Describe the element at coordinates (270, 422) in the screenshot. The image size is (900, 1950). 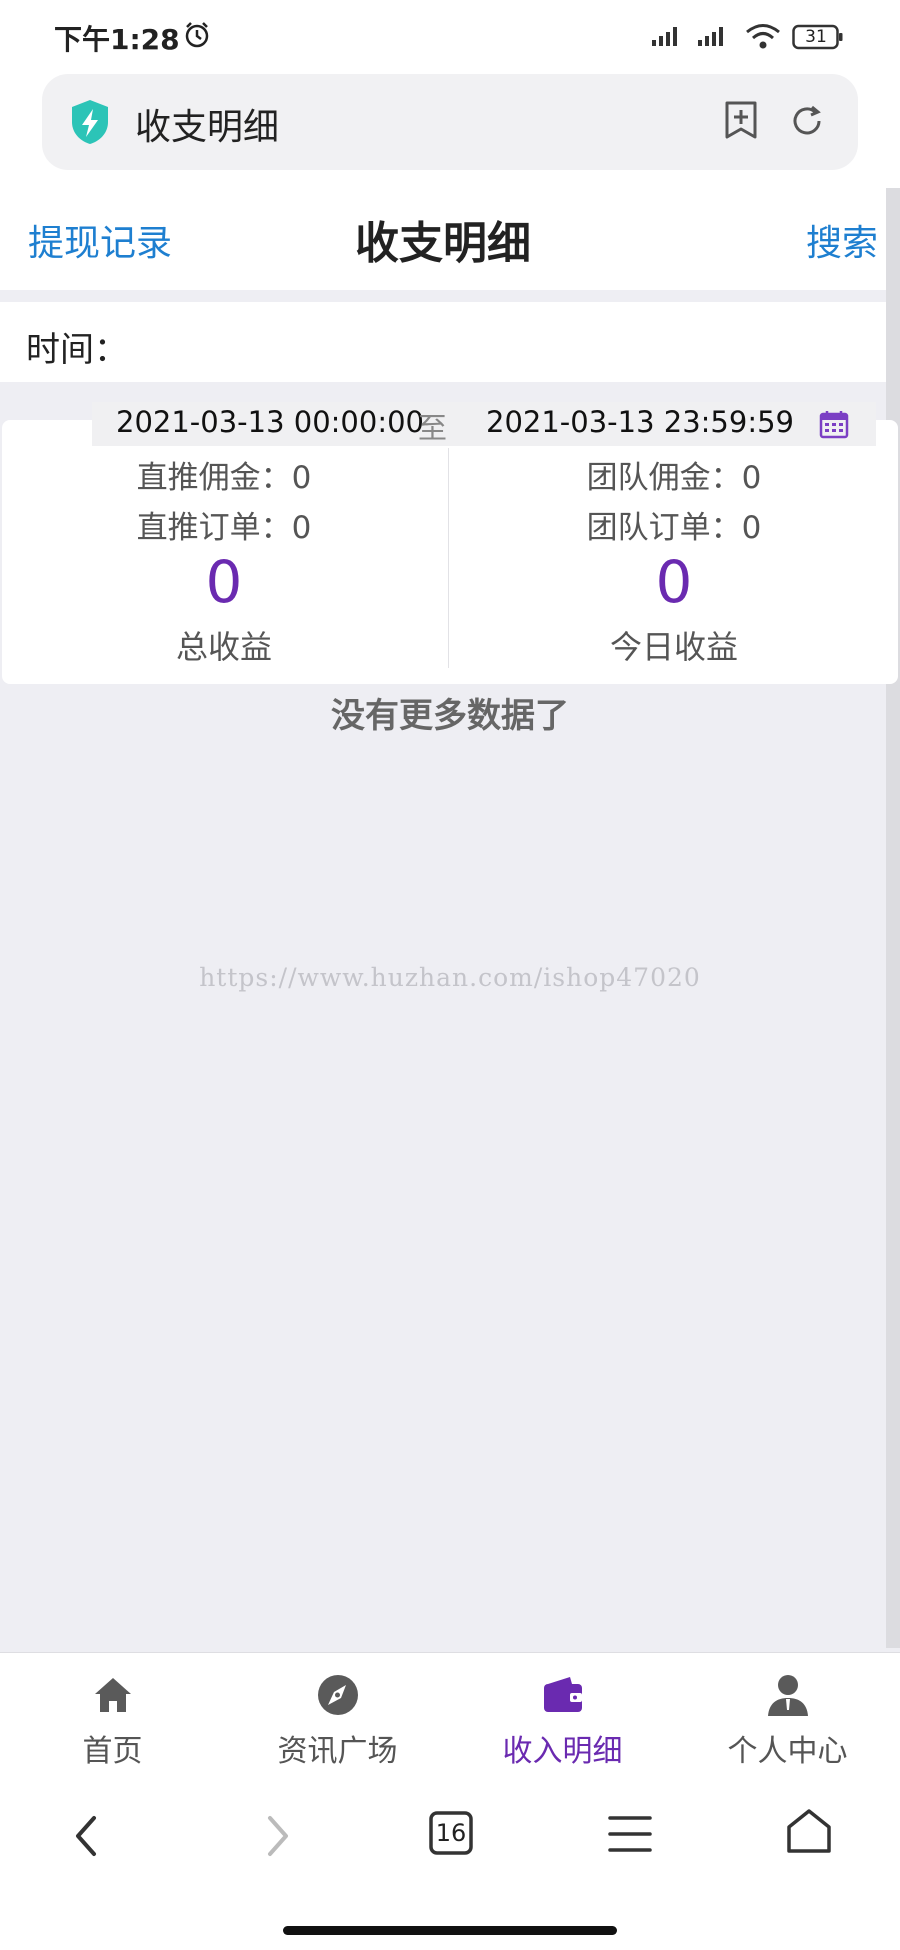
I see `start-date: 2021-03-13 00:00:00` at that location.